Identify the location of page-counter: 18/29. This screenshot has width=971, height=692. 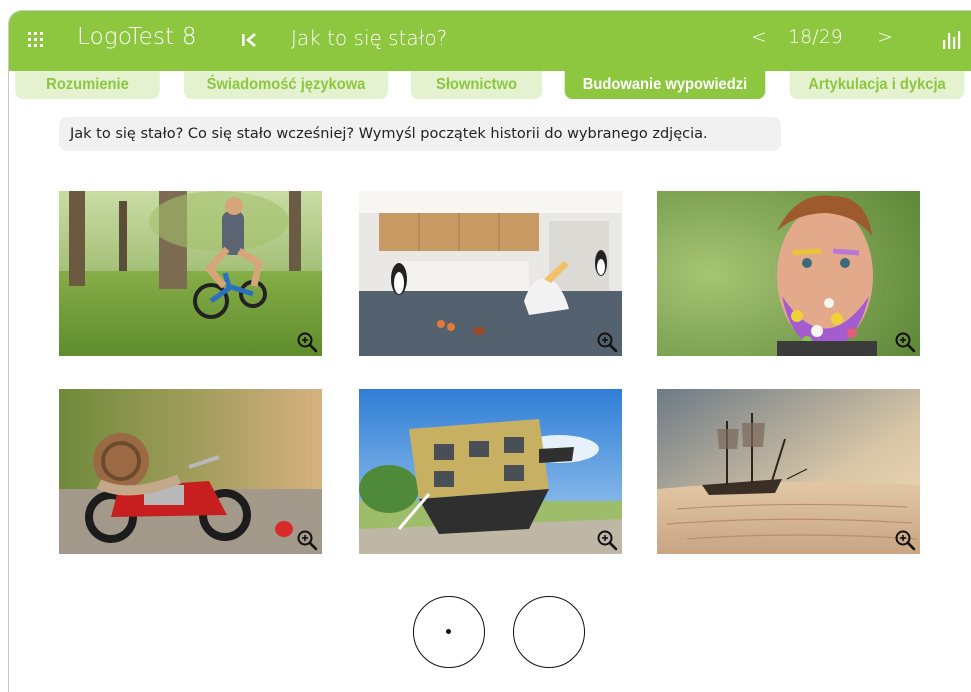
(815, 37).